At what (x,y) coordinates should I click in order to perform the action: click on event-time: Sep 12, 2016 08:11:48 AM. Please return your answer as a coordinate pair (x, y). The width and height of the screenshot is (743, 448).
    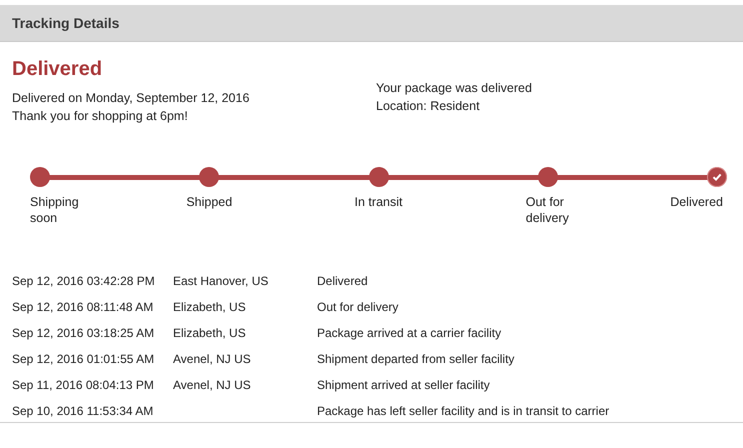
    Looking at the image, I should click on (83, 307).